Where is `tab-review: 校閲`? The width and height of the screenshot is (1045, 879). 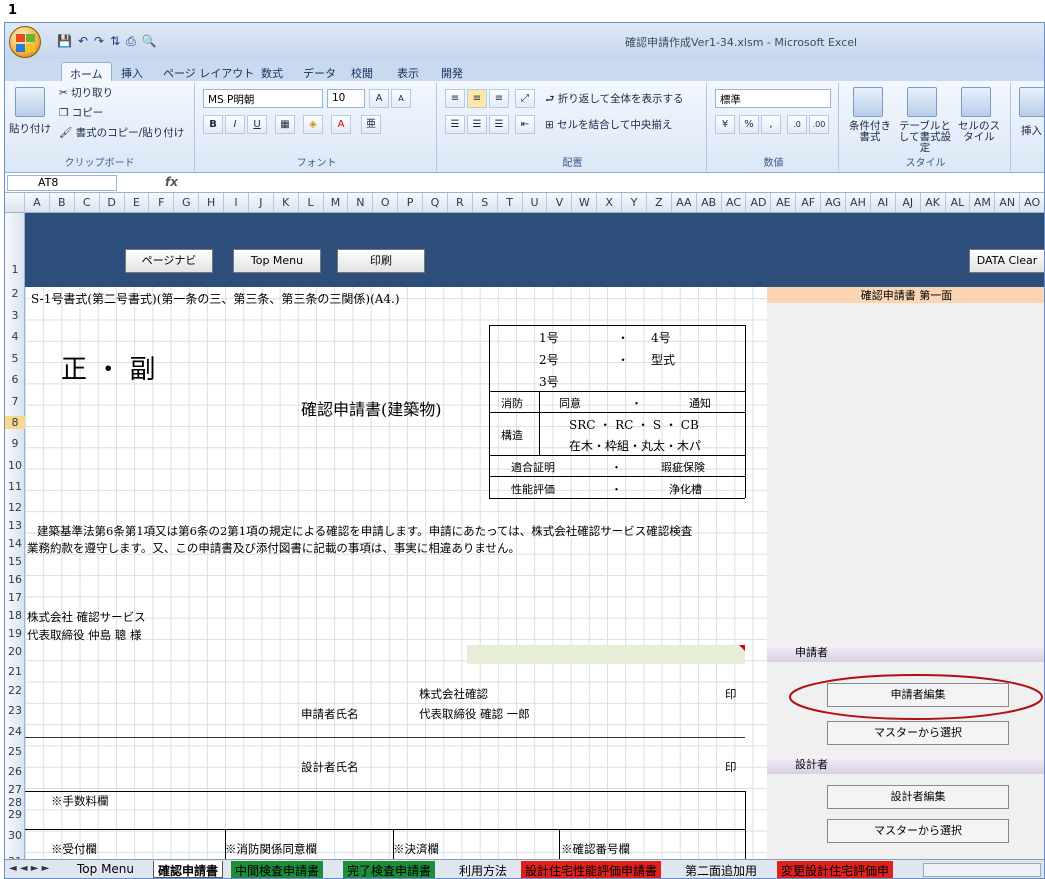 tab-review: 校閲 is located at coordinates (362, 71).